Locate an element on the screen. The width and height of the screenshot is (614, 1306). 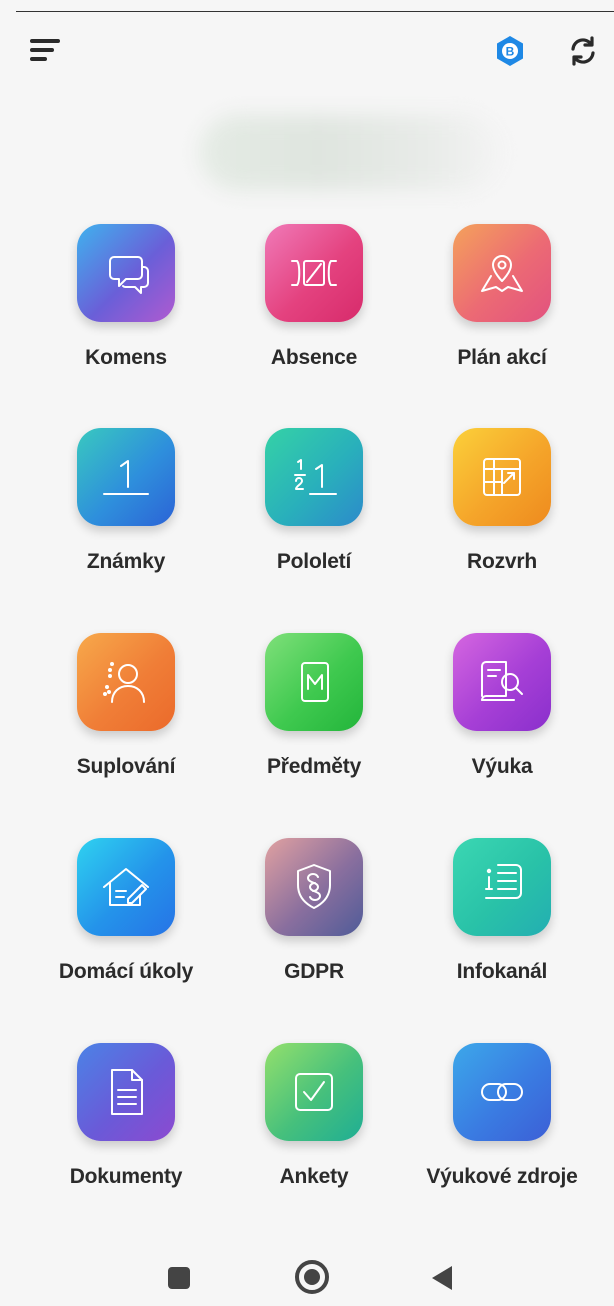
module-tile: Předměty is located at coordinates (314, 723).